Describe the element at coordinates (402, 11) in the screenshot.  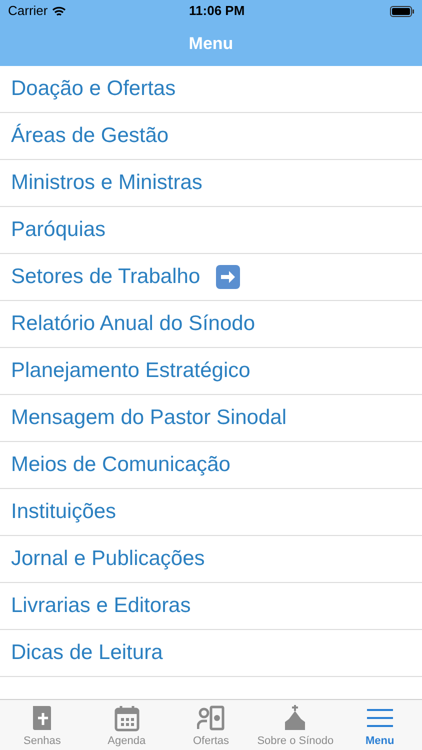
I see `battery-icon` at that location.